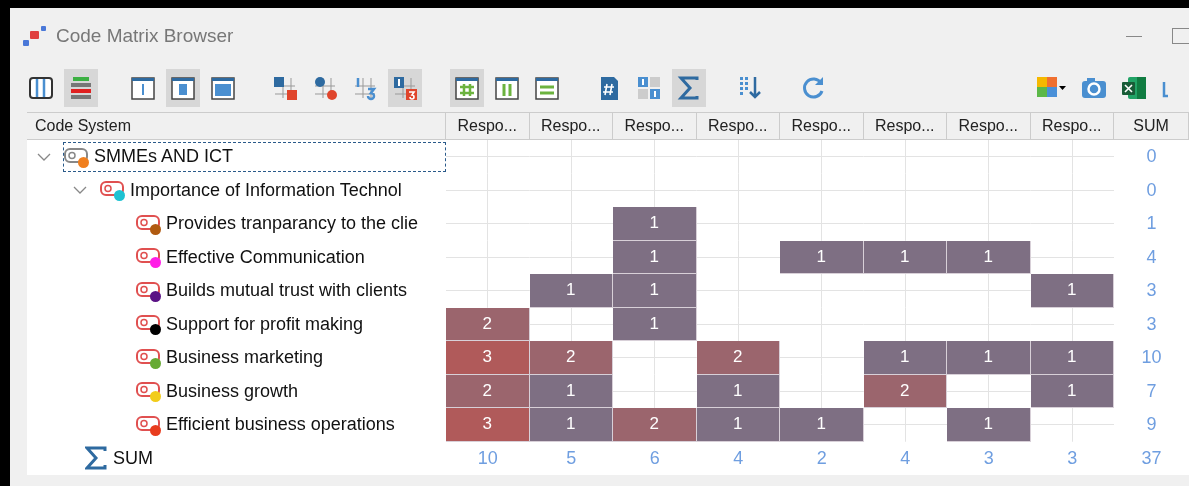 The width and height of the screenshot is (1189, 486). Describe the element at coordinates (145, 36) in the screenshot. I see `window-title: Code Matrix Browser` at that location.